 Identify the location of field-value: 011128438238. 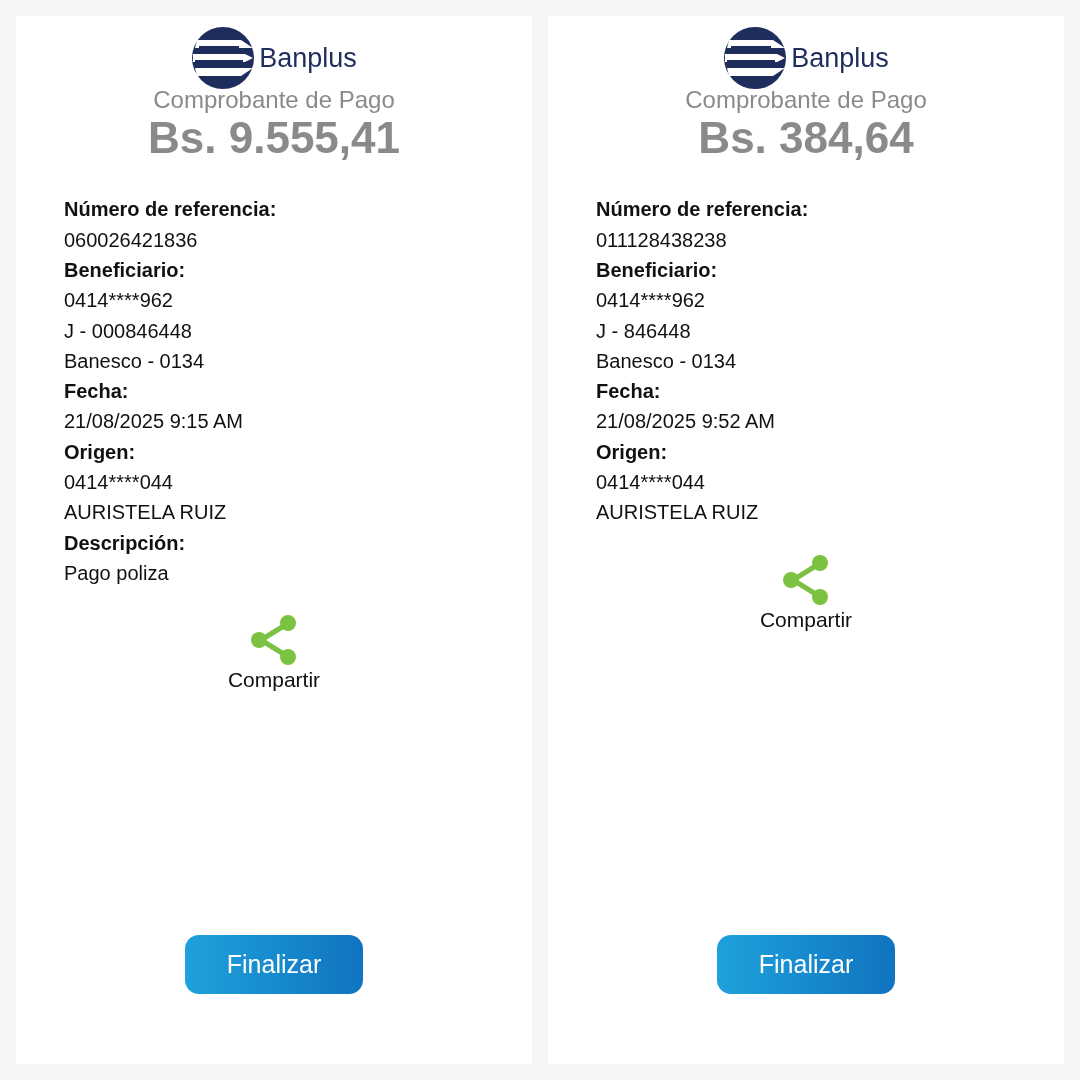
(662, 240).